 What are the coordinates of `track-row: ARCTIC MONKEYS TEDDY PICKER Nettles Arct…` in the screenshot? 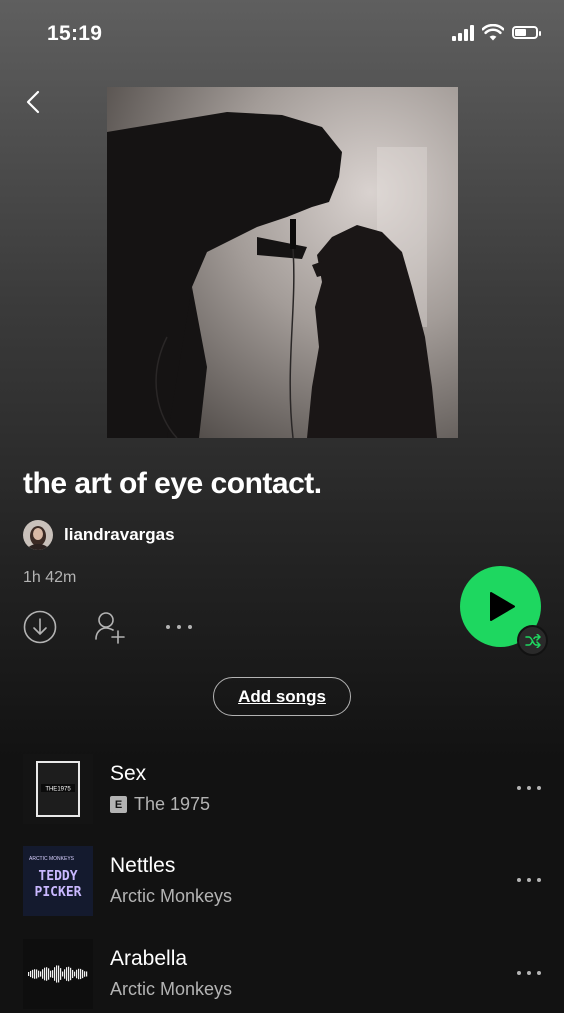 It's located at (282, 881).